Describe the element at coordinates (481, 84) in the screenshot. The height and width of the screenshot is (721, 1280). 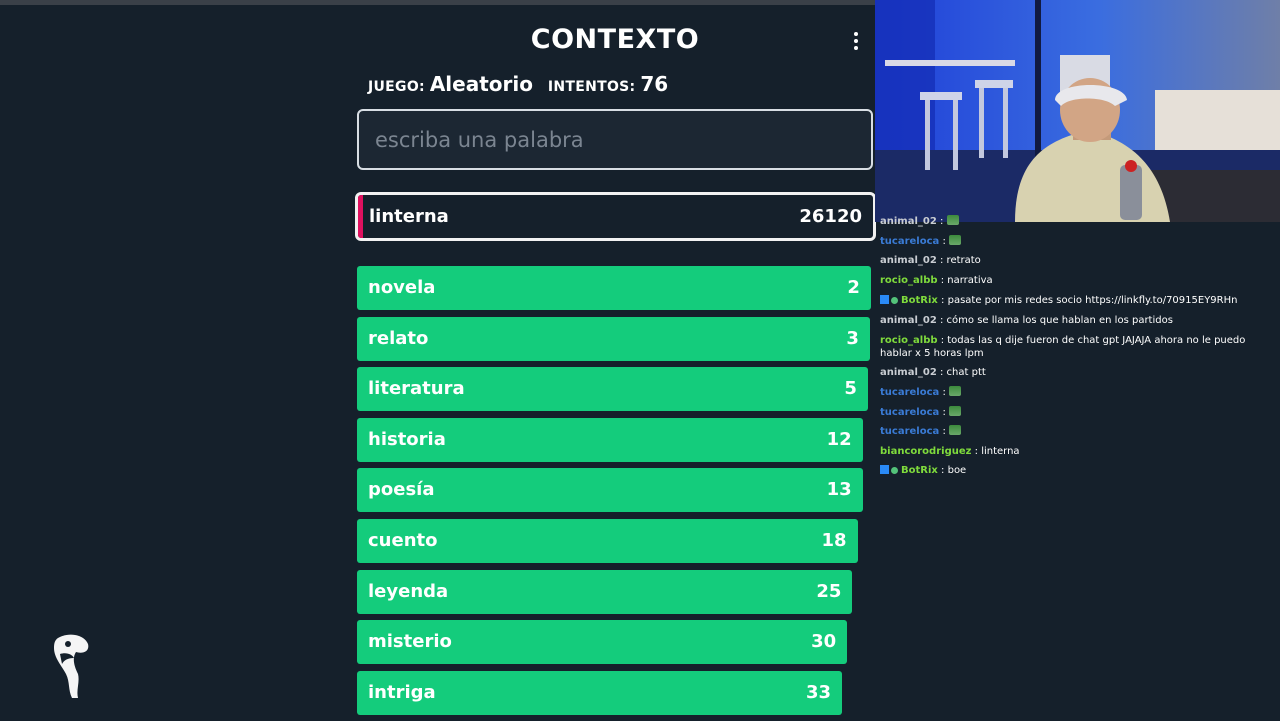
I see `mode-value: Aleatorio` at that location.